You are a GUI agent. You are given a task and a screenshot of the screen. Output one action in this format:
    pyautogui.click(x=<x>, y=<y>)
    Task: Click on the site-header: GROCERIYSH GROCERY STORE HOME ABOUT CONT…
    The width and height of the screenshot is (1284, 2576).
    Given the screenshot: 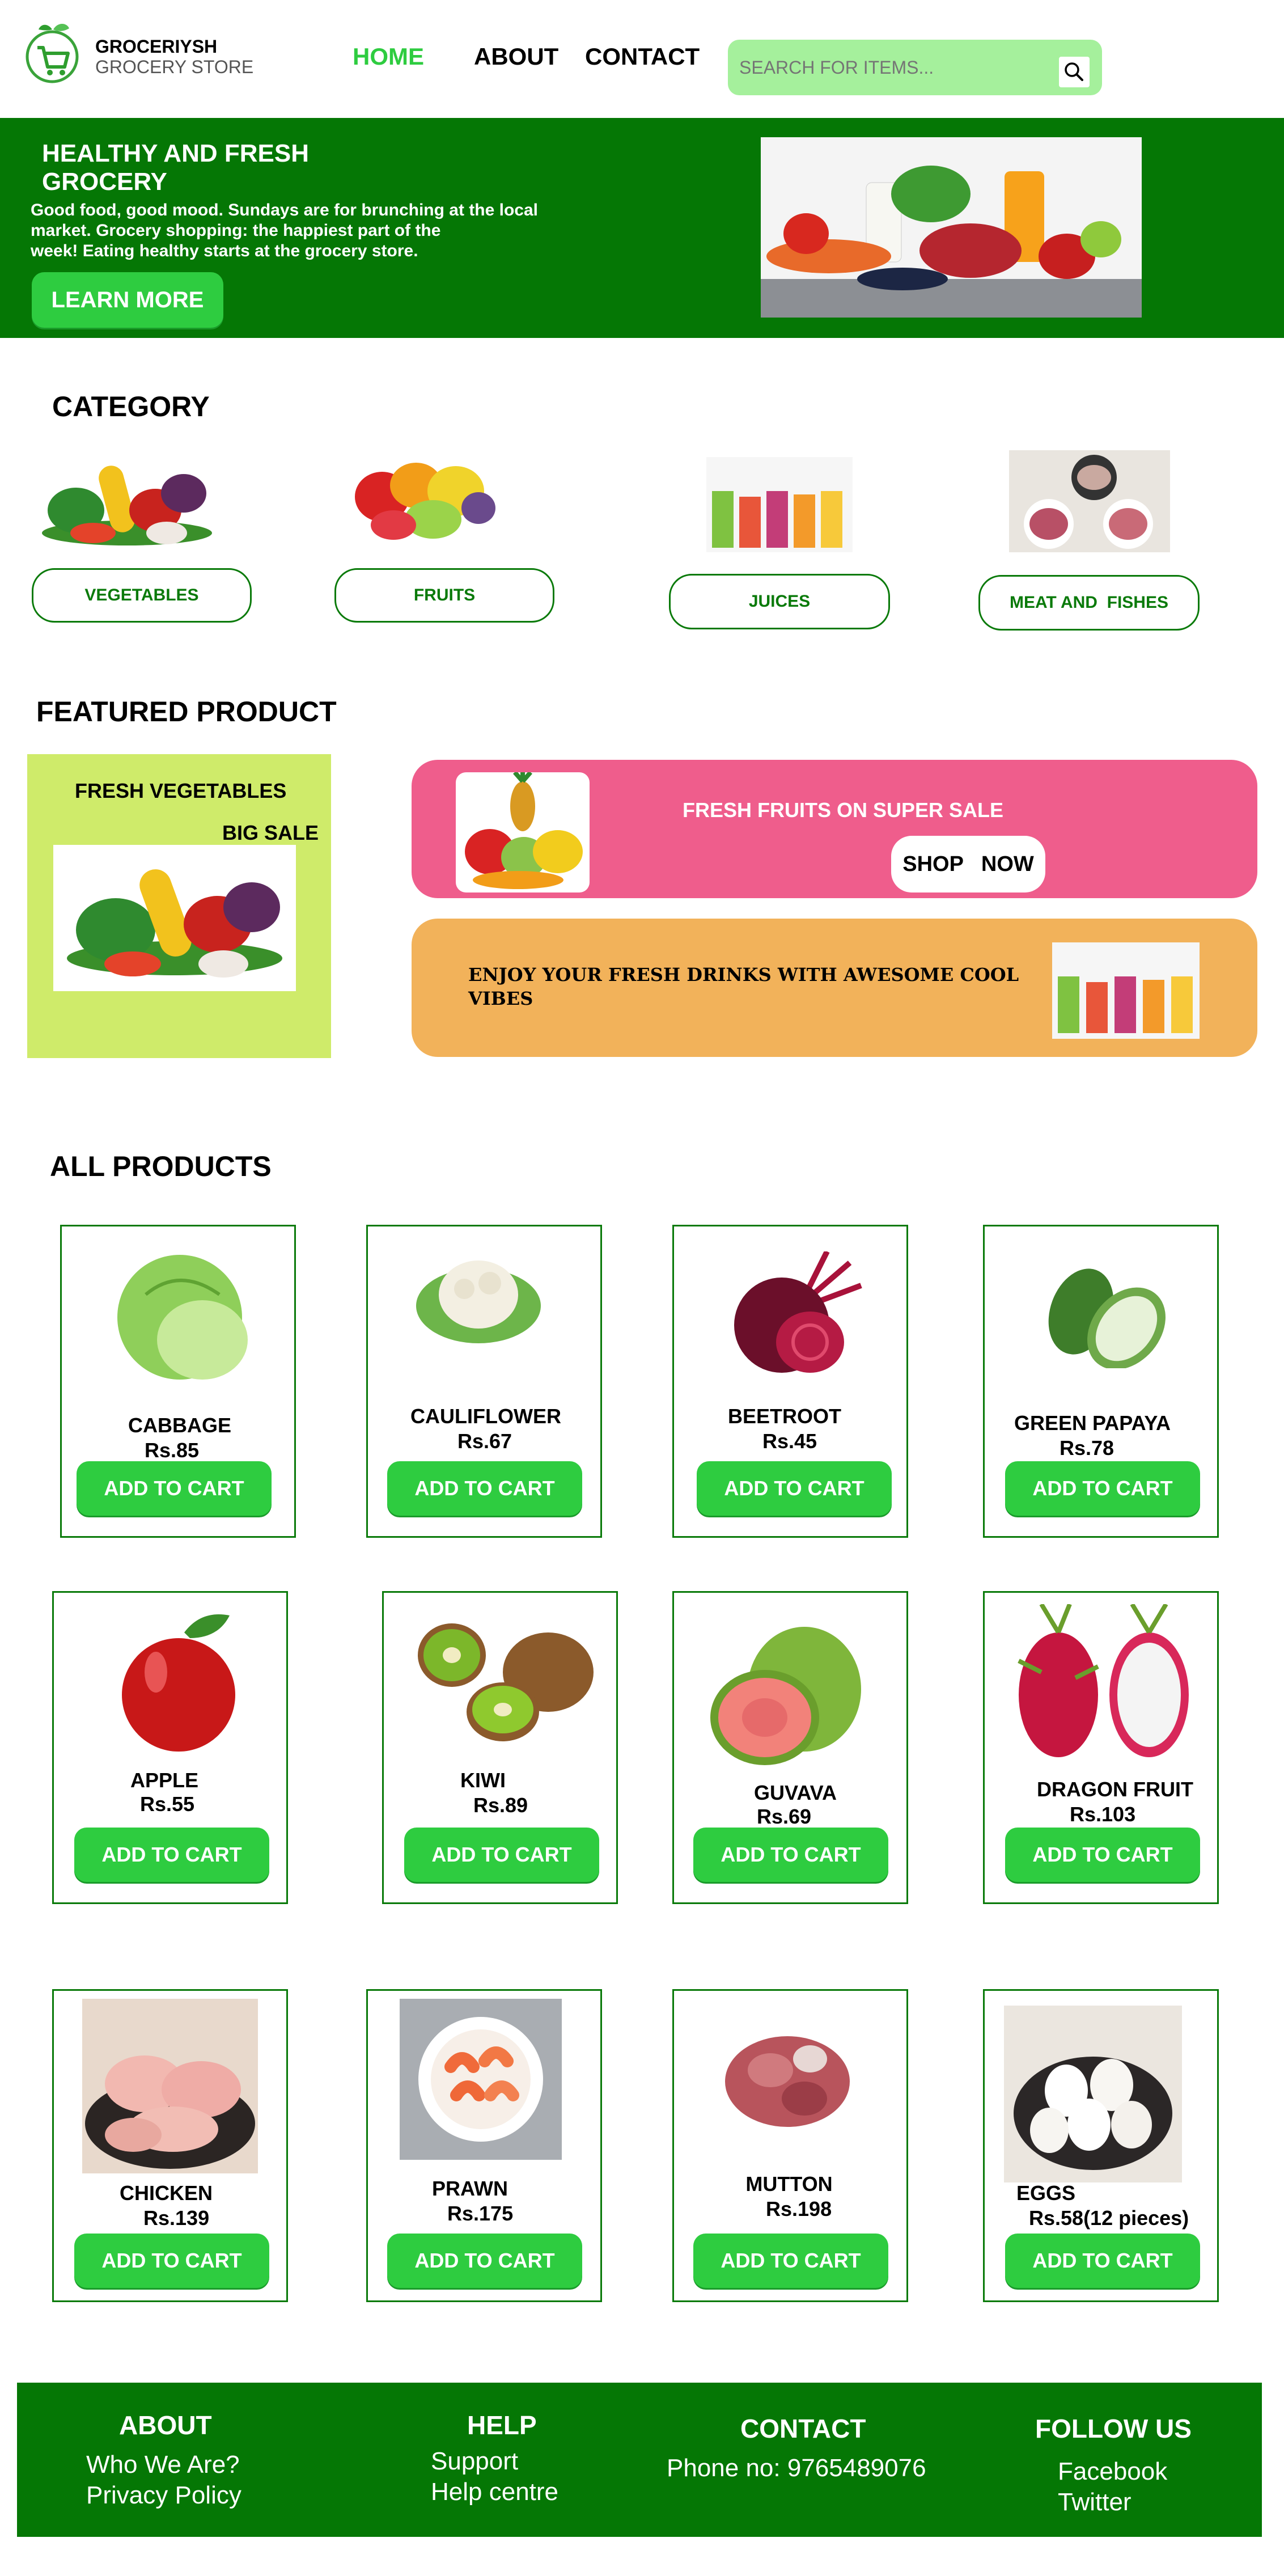 What is the action you would take?
    pyautogui.click(x=642, y=59)
    